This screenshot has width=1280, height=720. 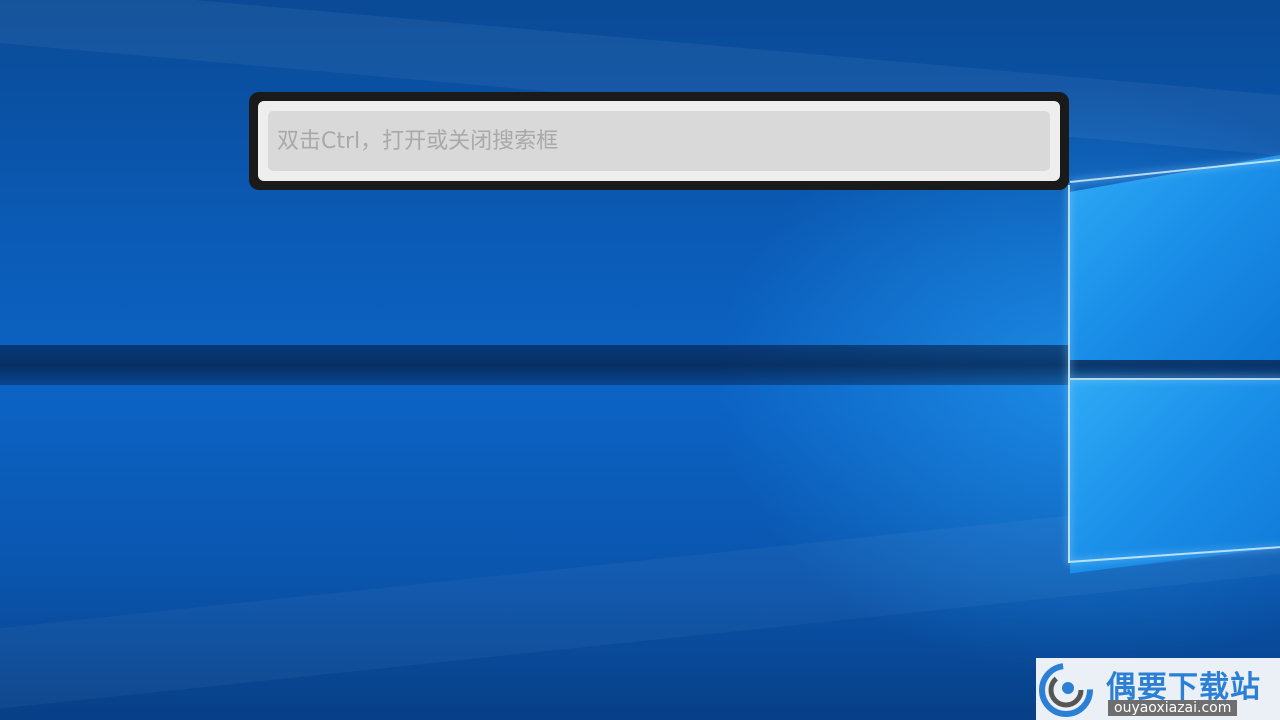 What do you see at coordinates (1175, 379) in the screenshot?
I see `wallpaper-light-beam` at bounding box center [1175, 379].